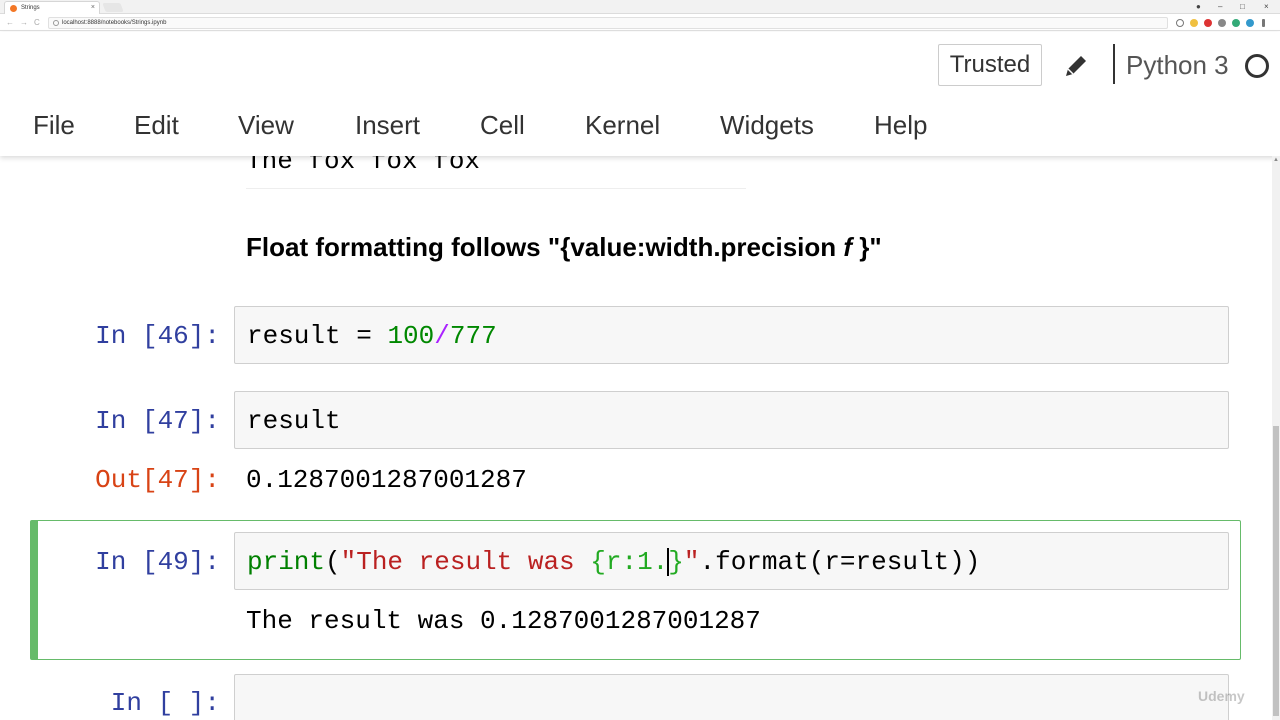 The width and height of the screenshot is (1280, 720). I want to click on maximize-button: □, so click(1242, 6).